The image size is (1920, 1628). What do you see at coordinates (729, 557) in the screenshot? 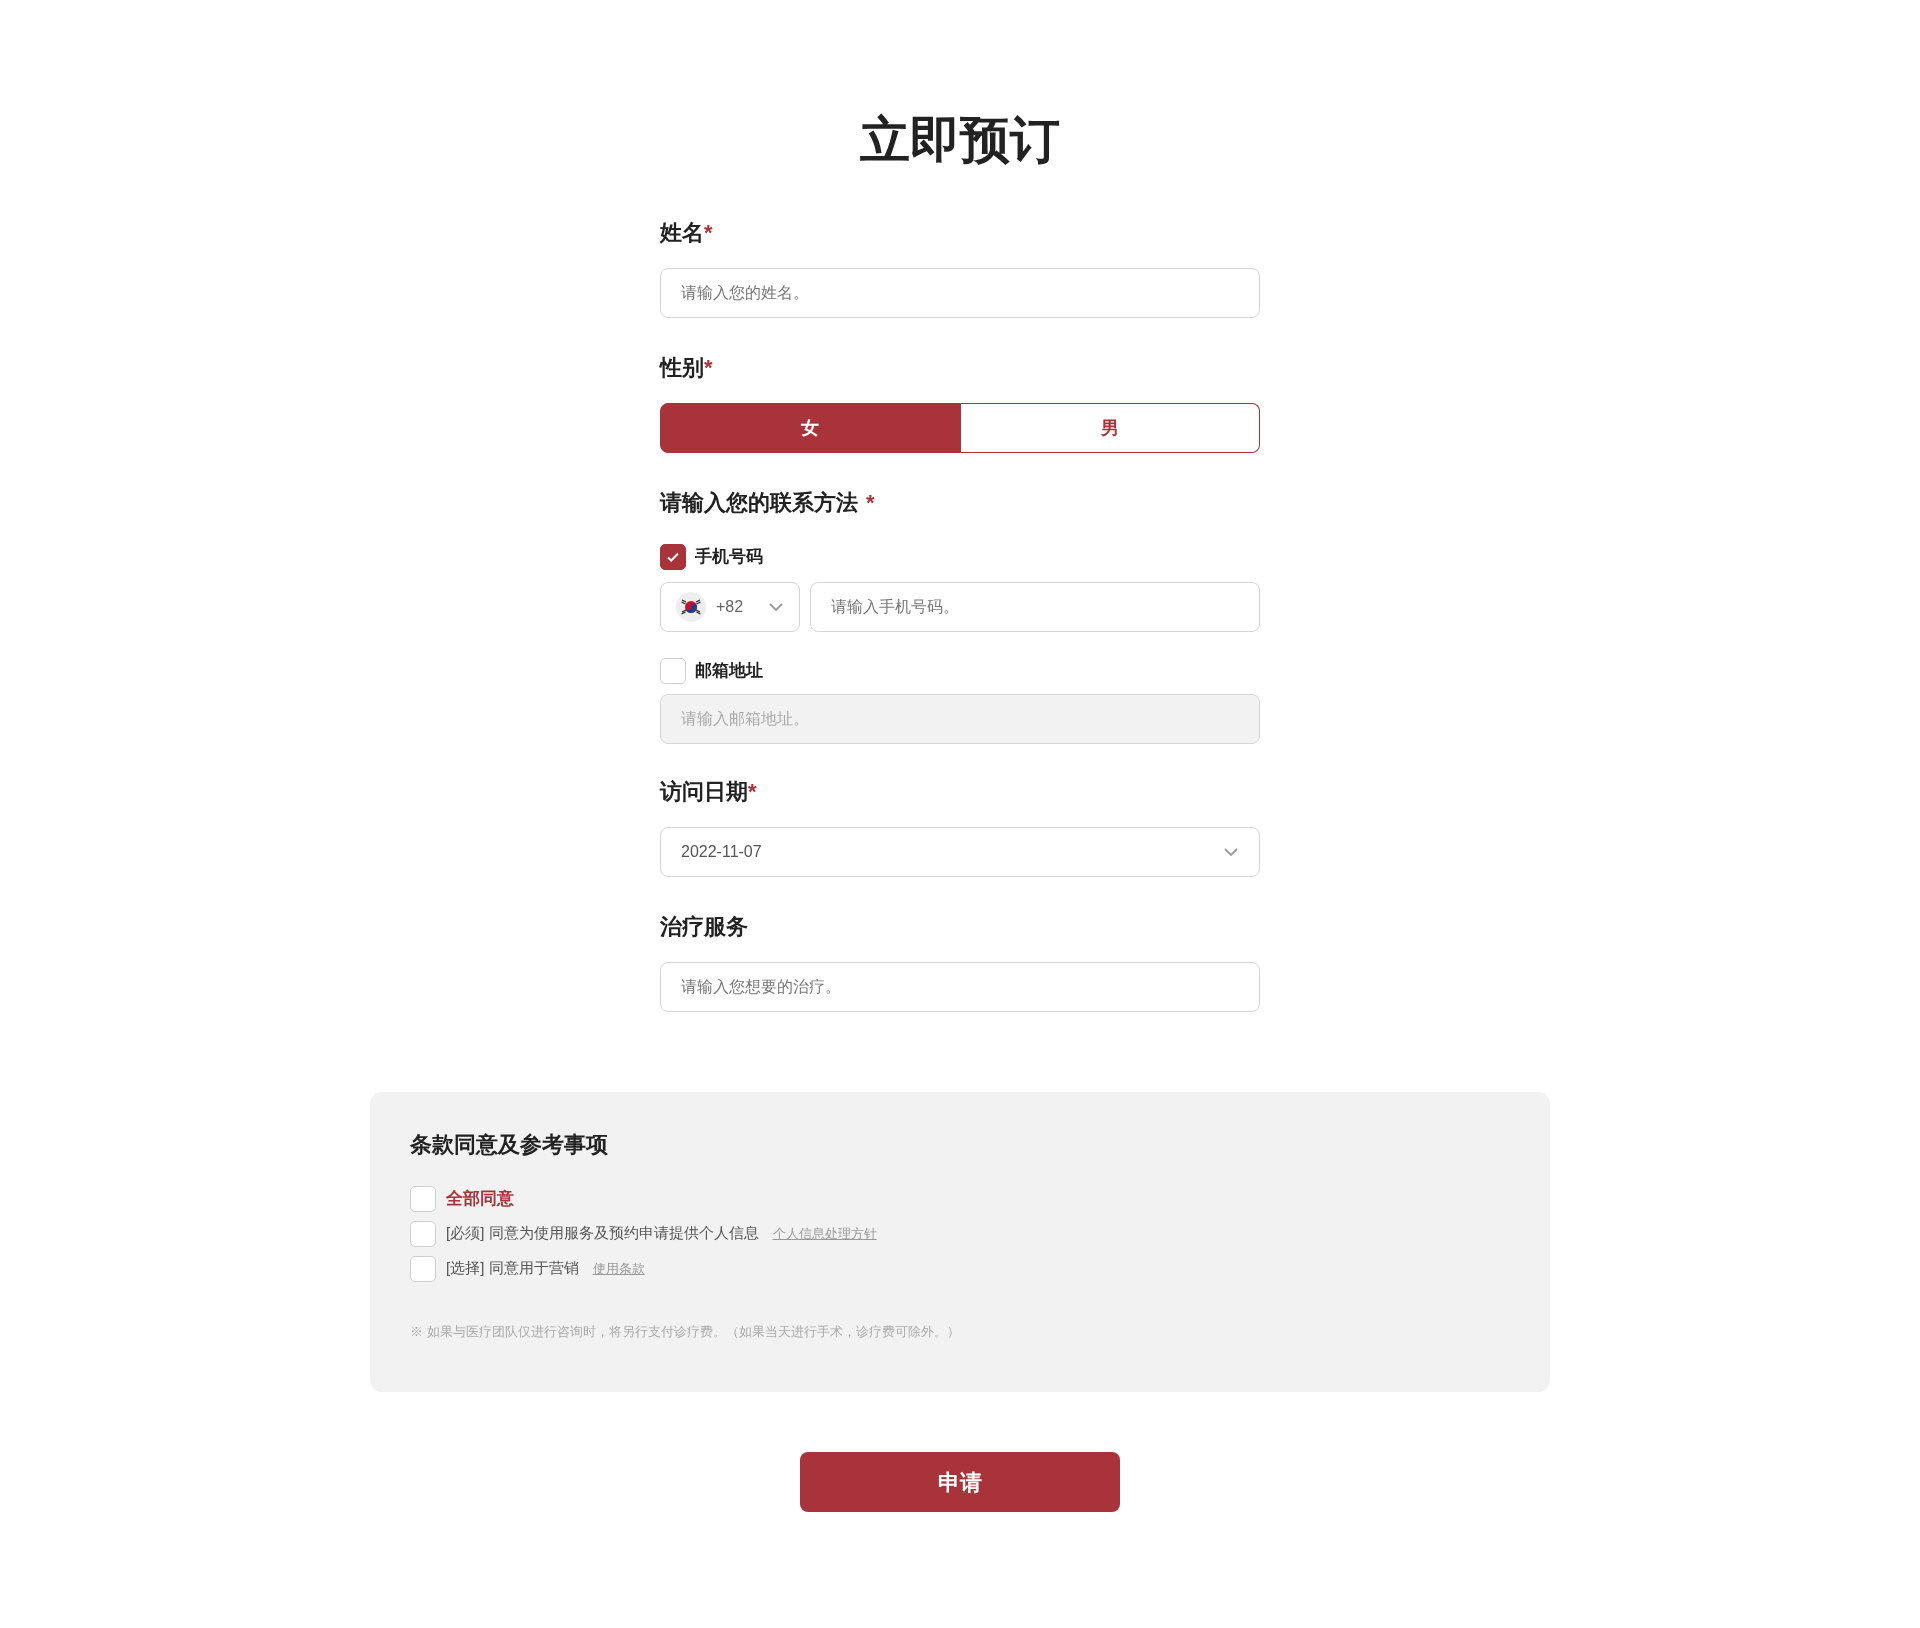
I see `option-label: 手机号码` at bounding box center [729, 557].